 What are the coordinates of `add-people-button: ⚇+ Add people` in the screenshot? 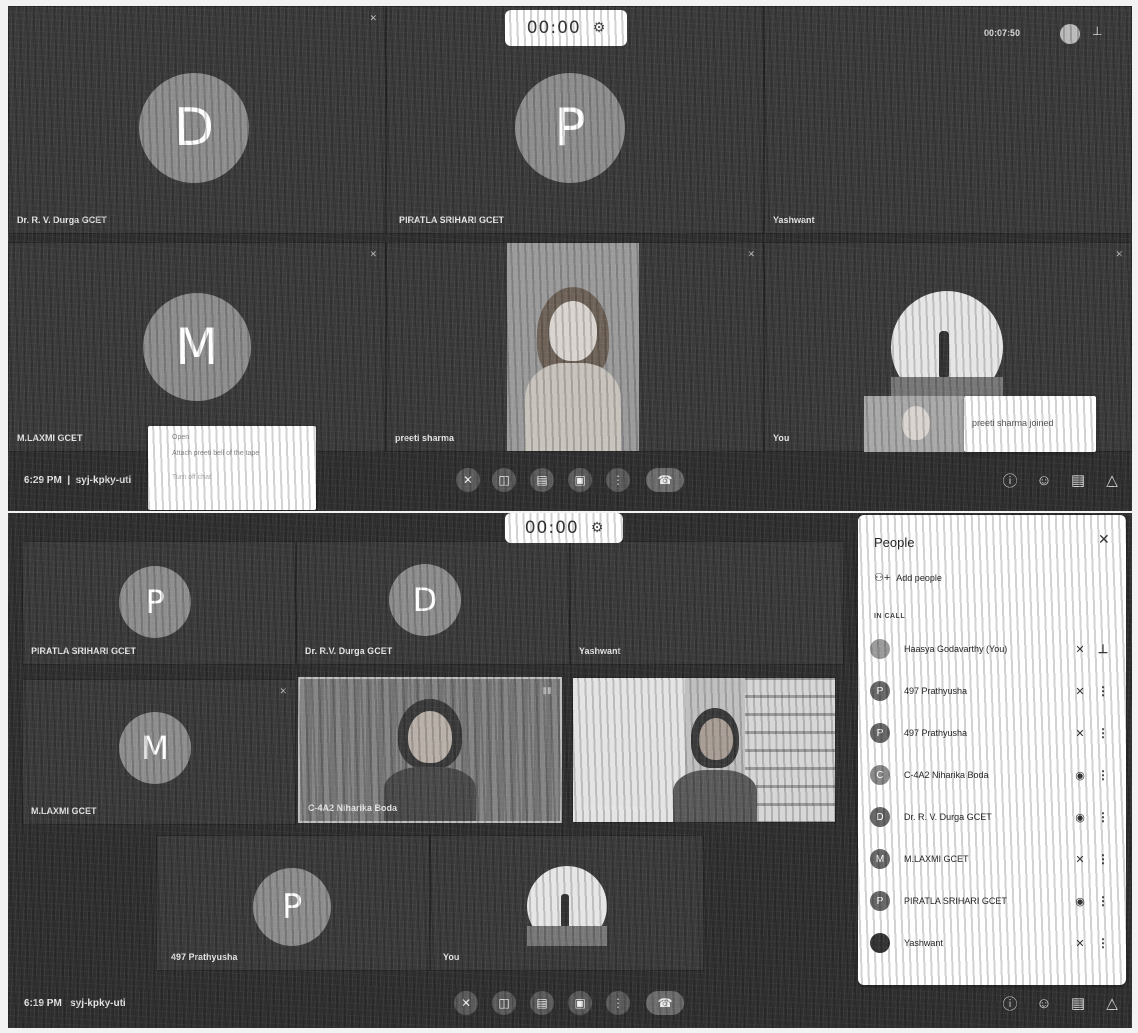 It's located at (908, 577).